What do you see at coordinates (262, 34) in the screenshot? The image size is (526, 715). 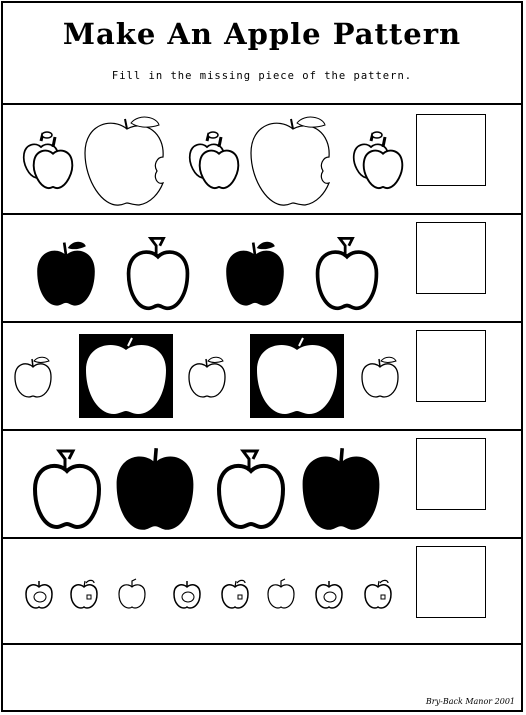 I see `page-title: Make An Apple Pattern` at bounding box center [262, 34].